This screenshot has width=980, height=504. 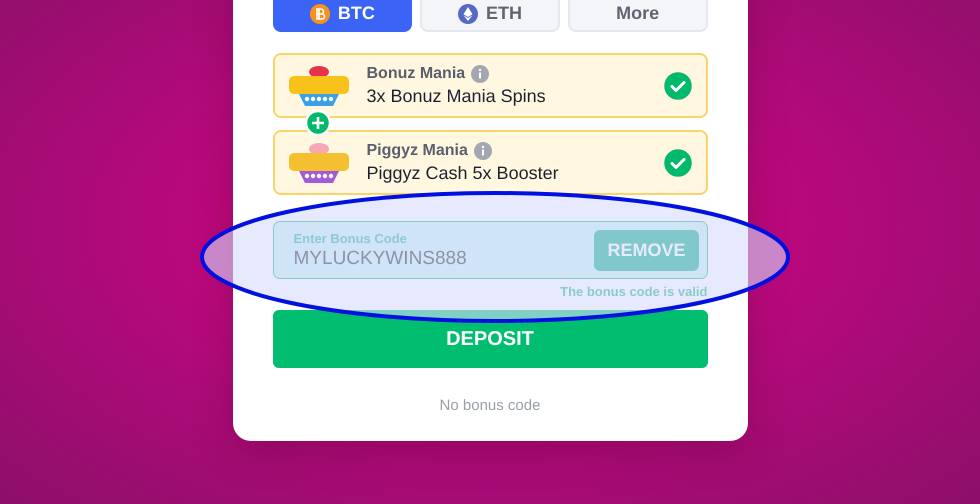 I want to click on bonus-title: Piggyz Mania, so click(x=417, y=151).